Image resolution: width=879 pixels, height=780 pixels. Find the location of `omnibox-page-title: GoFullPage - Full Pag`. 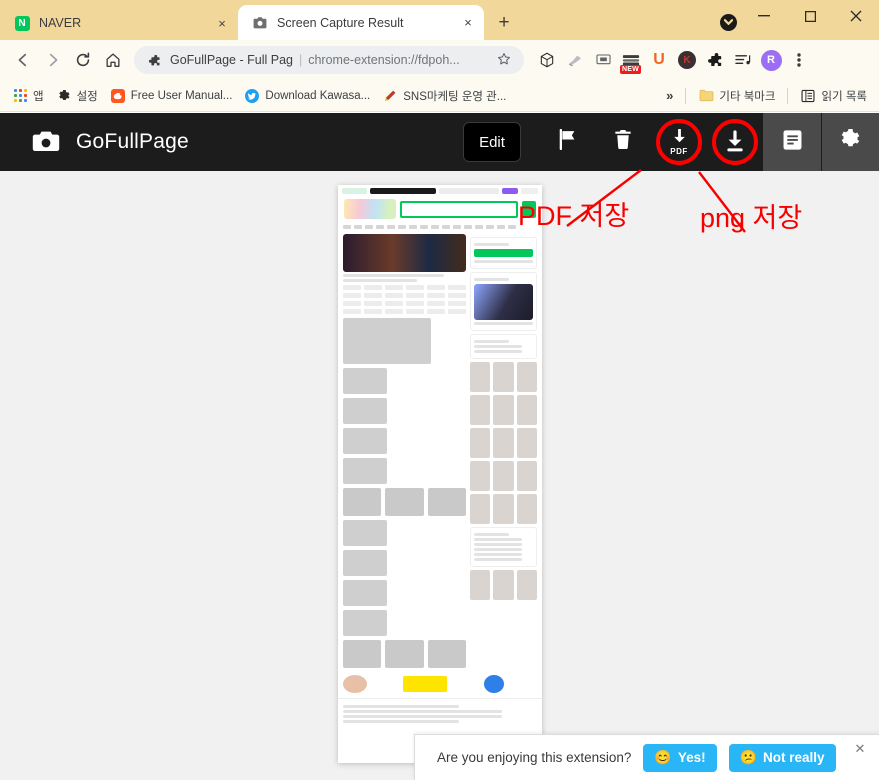

omnibox-page-title: GoFullPage - Full Pag is located at coordinates (231, 60).